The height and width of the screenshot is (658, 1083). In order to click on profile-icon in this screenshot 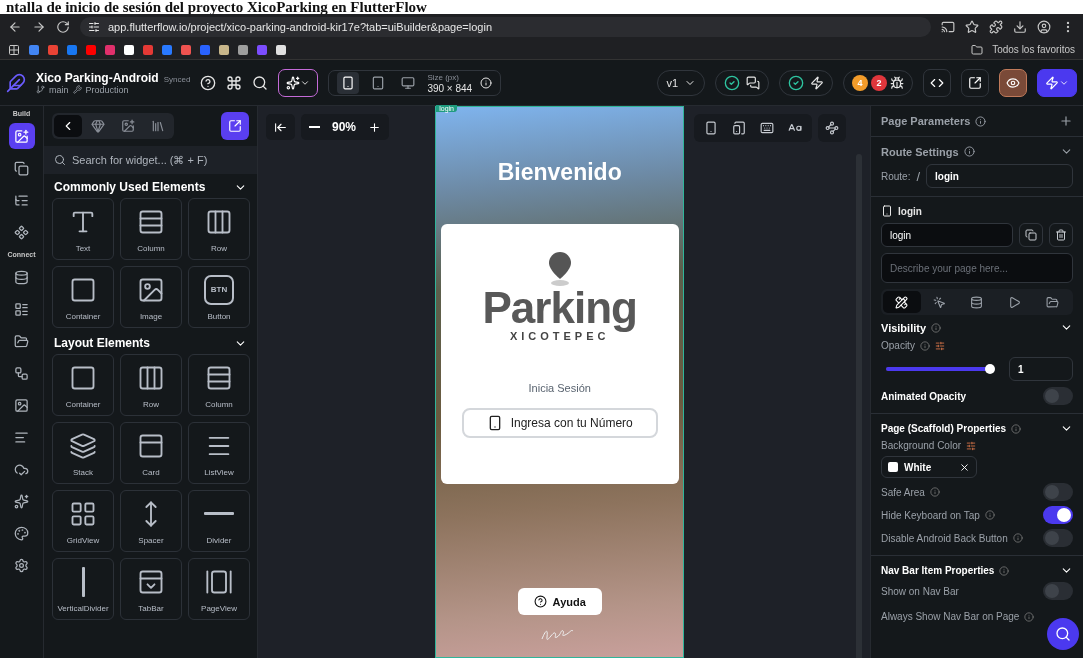, I will do `click(1044, 27)`.